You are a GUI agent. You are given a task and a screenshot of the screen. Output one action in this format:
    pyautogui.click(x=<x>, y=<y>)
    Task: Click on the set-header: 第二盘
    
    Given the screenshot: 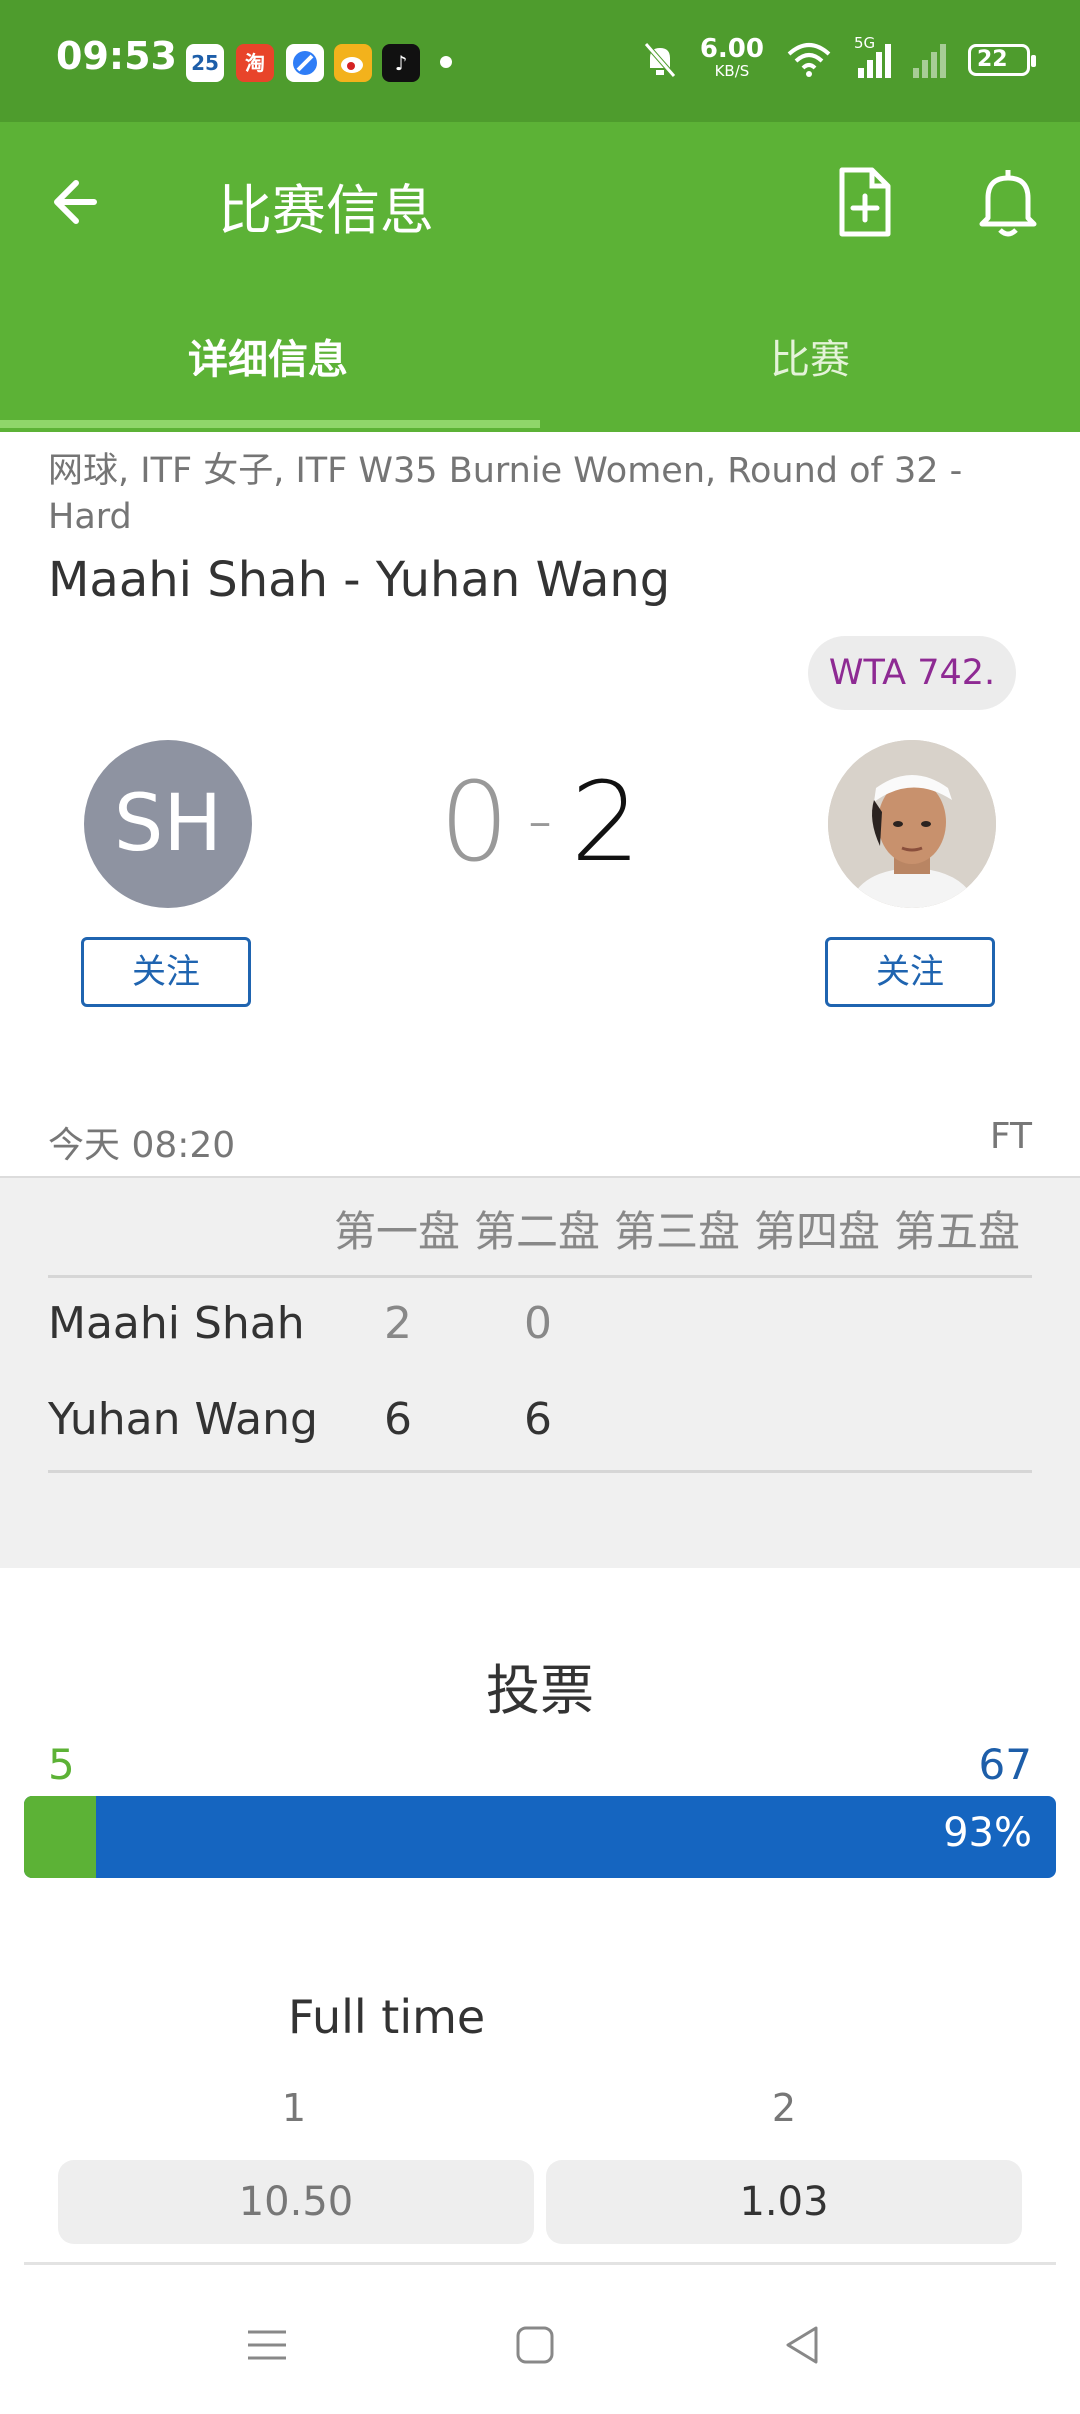 What is the action you would take?
    pyautogui.click(x=537, y=1231)
    